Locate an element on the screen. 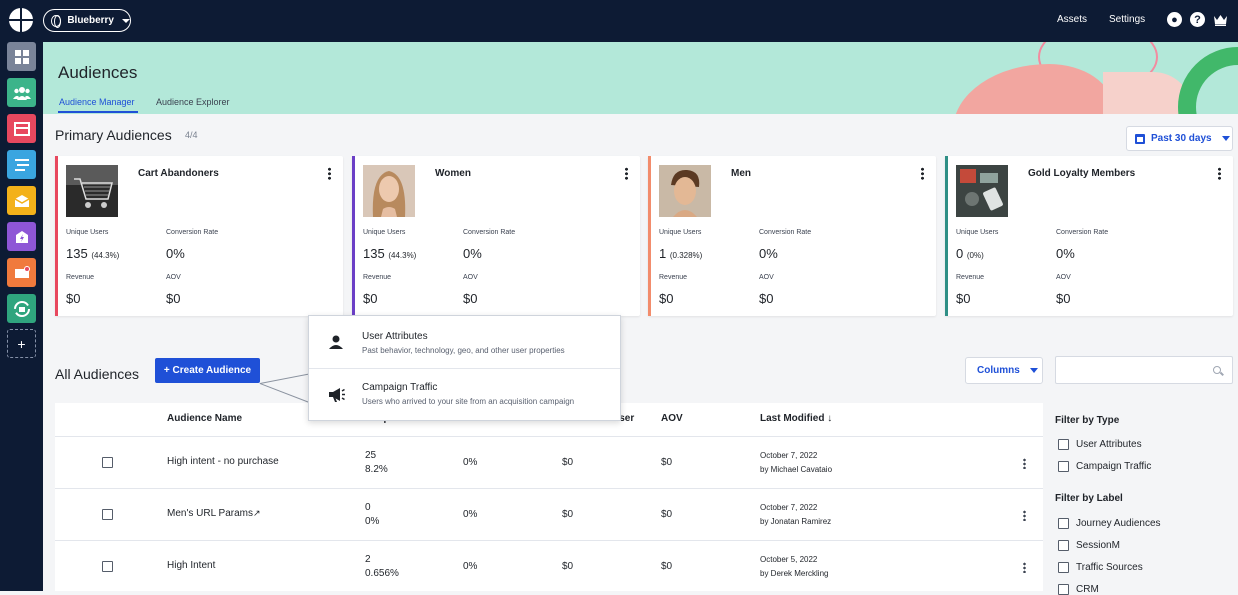 The image size is (1238, 595). card-accent is located at coordinates (946, 236).